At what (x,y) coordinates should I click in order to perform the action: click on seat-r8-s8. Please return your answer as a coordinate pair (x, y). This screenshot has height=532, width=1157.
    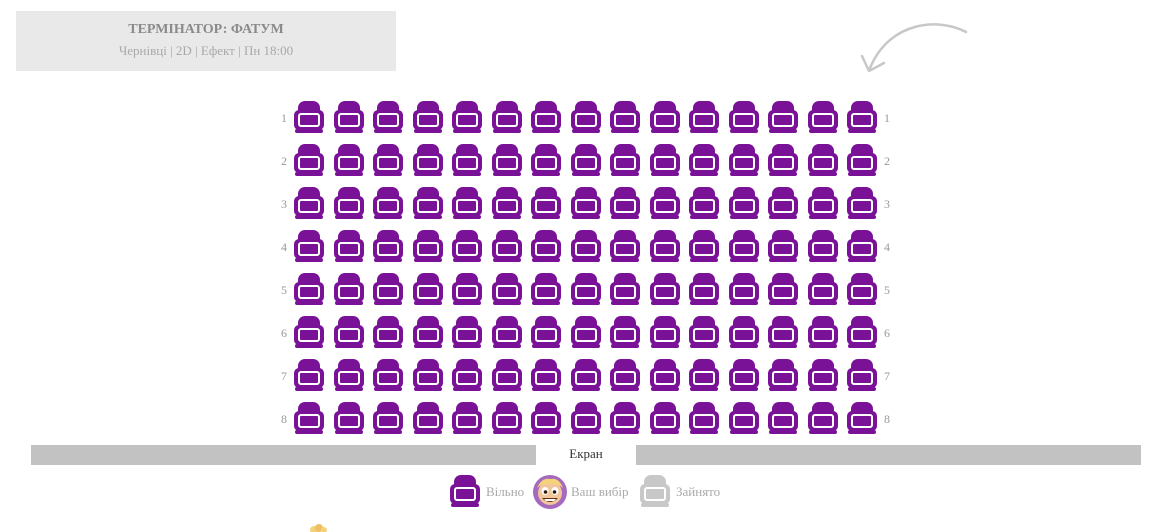
    Looking at the image, I should click on (586, 418).